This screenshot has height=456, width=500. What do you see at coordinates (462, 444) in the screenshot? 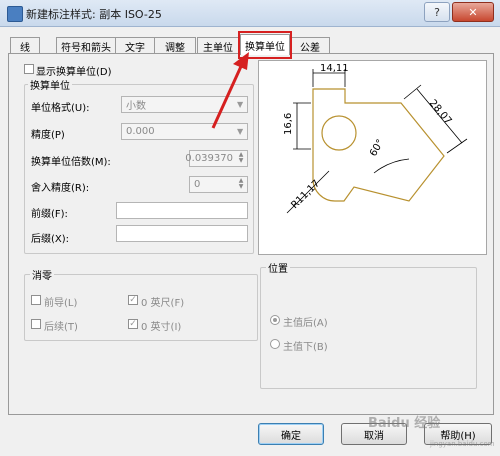
I see `watermark-url: jingyan.baidu.com` at bounding box center [462, 444].